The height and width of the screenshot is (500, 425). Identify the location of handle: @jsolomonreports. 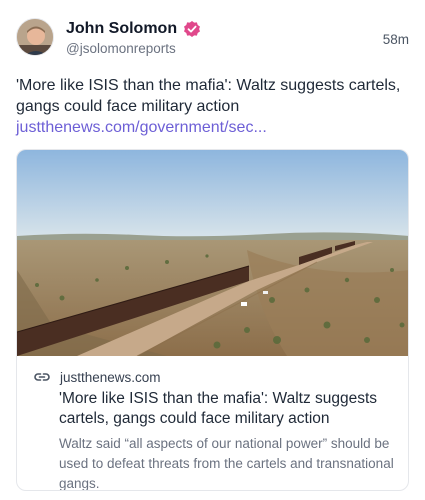
(121, 48).